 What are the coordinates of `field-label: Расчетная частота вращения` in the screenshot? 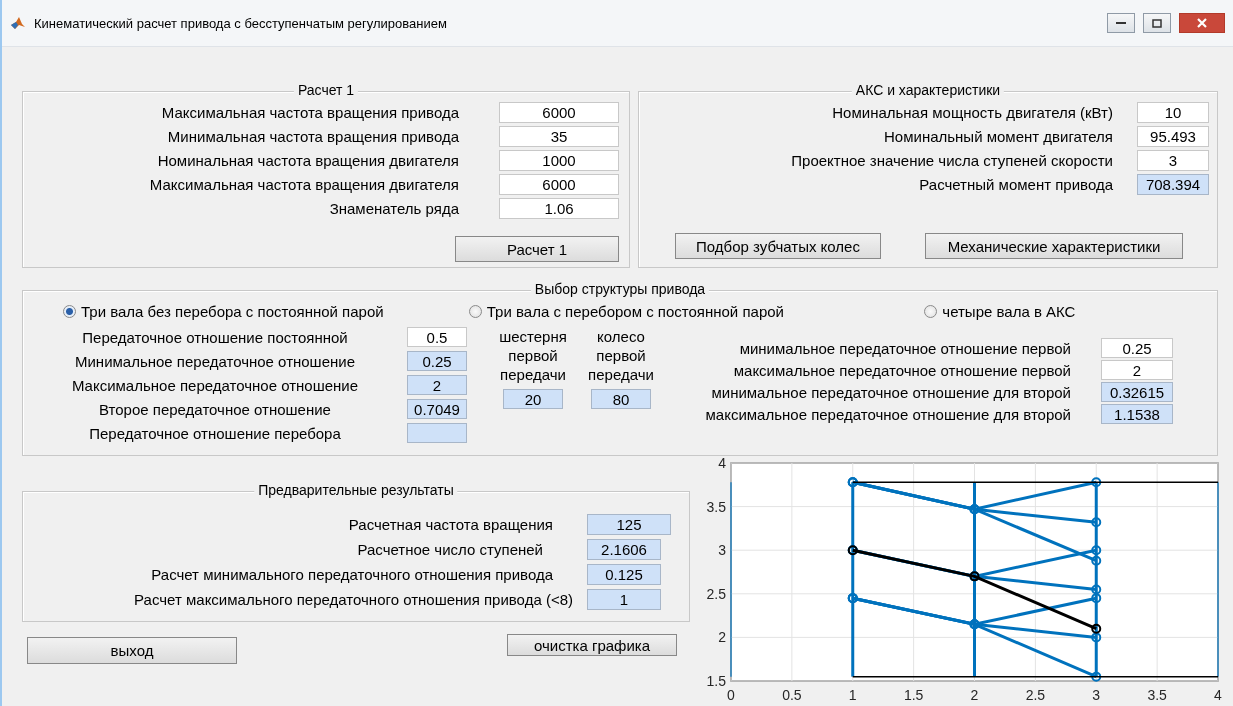 It's located at (450, 524).